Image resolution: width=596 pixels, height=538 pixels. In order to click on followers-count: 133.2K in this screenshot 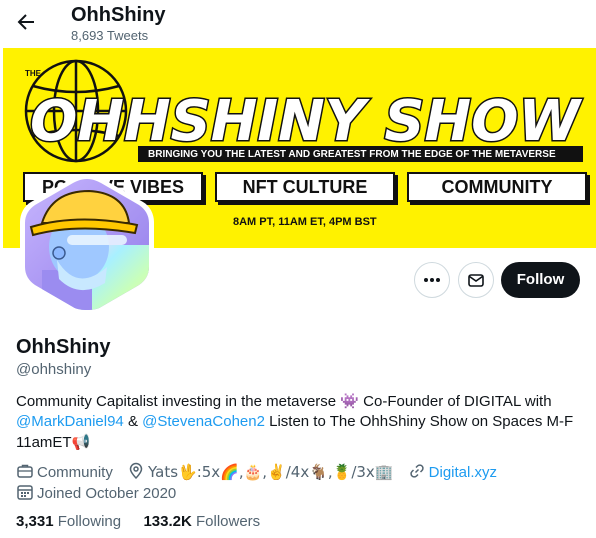, I will do `click(167, 521)`.